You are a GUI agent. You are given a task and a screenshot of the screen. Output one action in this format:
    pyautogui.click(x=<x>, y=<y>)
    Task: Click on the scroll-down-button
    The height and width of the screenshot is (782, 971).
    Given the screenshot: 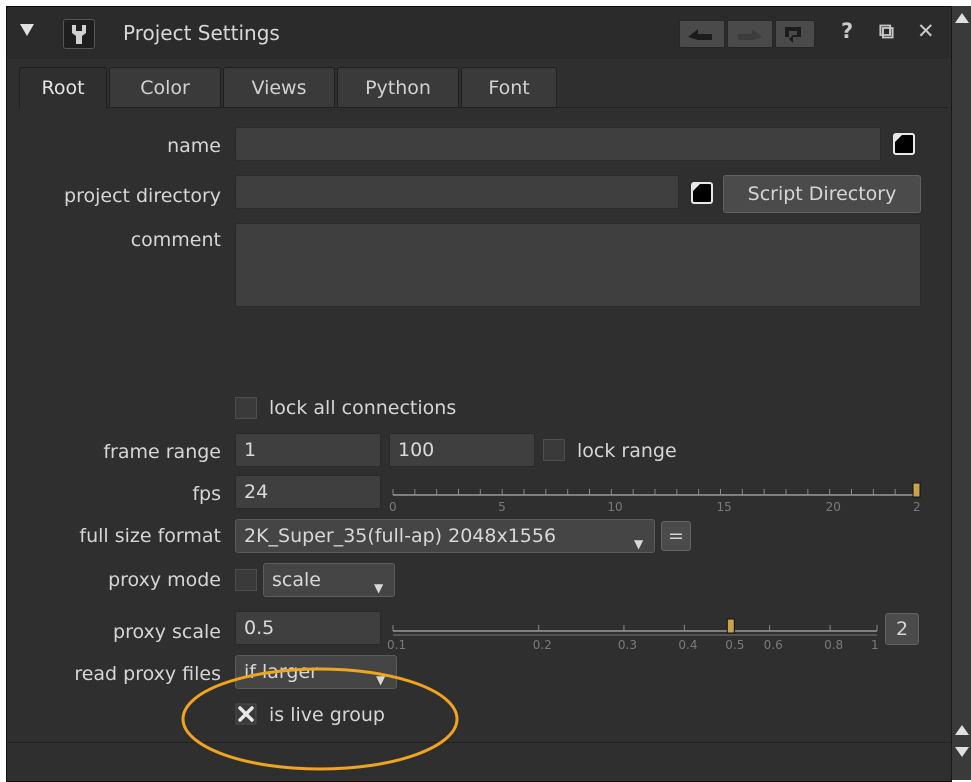 What is the action you would take?
    pyautogui.click(x=962, y=752)
    